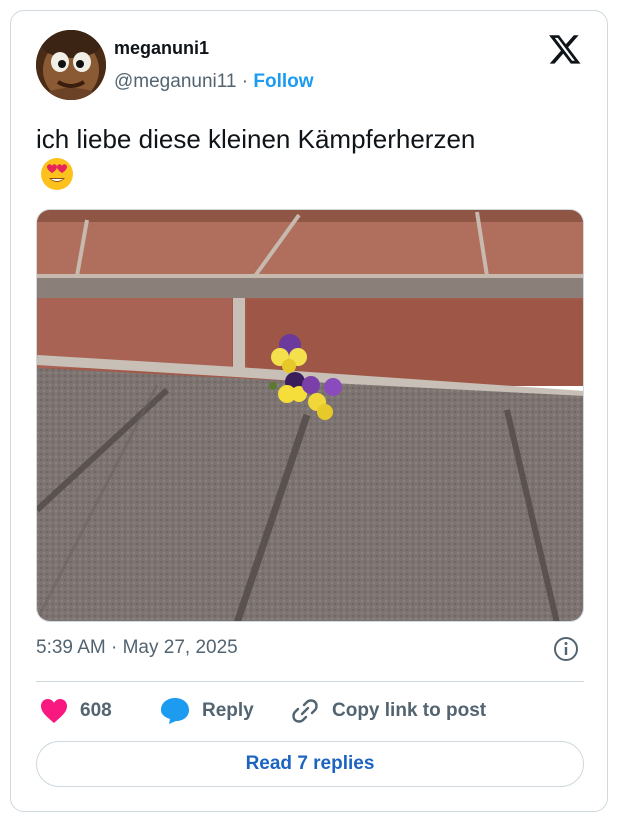  What do you see at coordinates (175, 711) in the screenshot?
I see `reply-bubble-icon` at bounding box center [175, 711].